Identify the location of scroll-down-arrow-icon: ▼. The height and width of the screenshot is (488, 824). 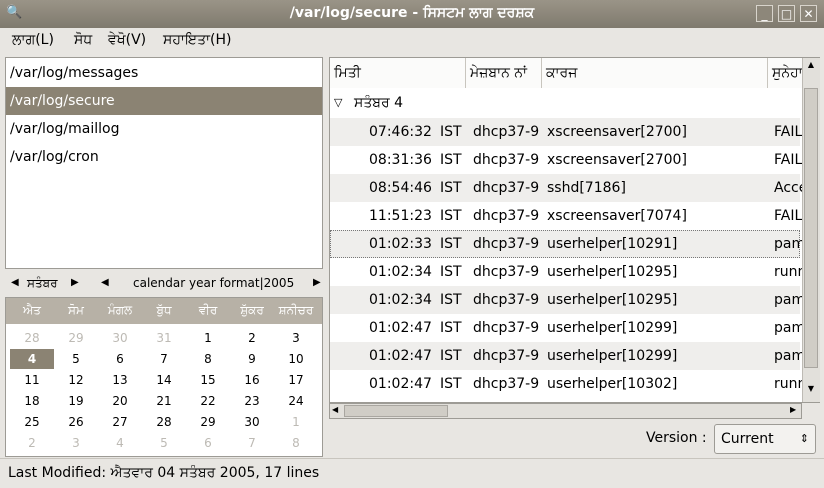
(811, 391).